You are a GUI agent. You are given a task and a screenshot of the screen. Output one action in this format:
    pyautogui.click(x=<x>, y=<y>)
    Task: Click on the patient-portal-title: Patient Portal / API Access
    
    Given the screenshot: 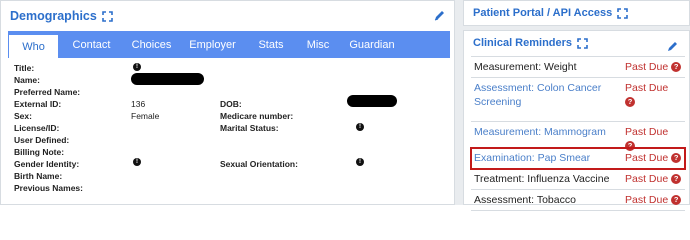 What is the action you would take?
    pyautogui.click(x=542, y=13)
    